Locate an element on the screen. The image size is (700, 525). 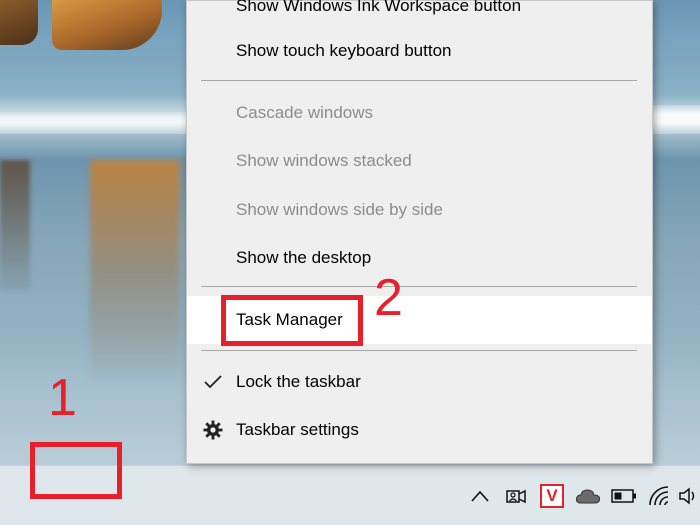
menu-item-windows-side-by-side: Show windows side by side is located at coordinates (419, 210).